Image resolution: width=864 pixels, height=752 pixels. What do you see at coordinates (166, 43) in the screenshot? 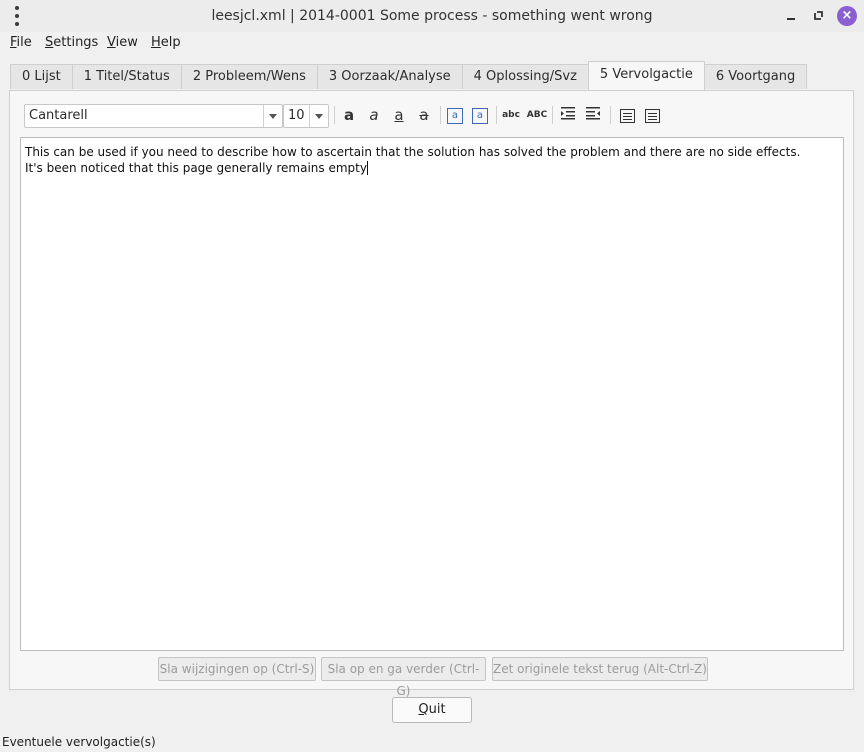
I see `menu-help: Help` at bounding box center [166, 43].